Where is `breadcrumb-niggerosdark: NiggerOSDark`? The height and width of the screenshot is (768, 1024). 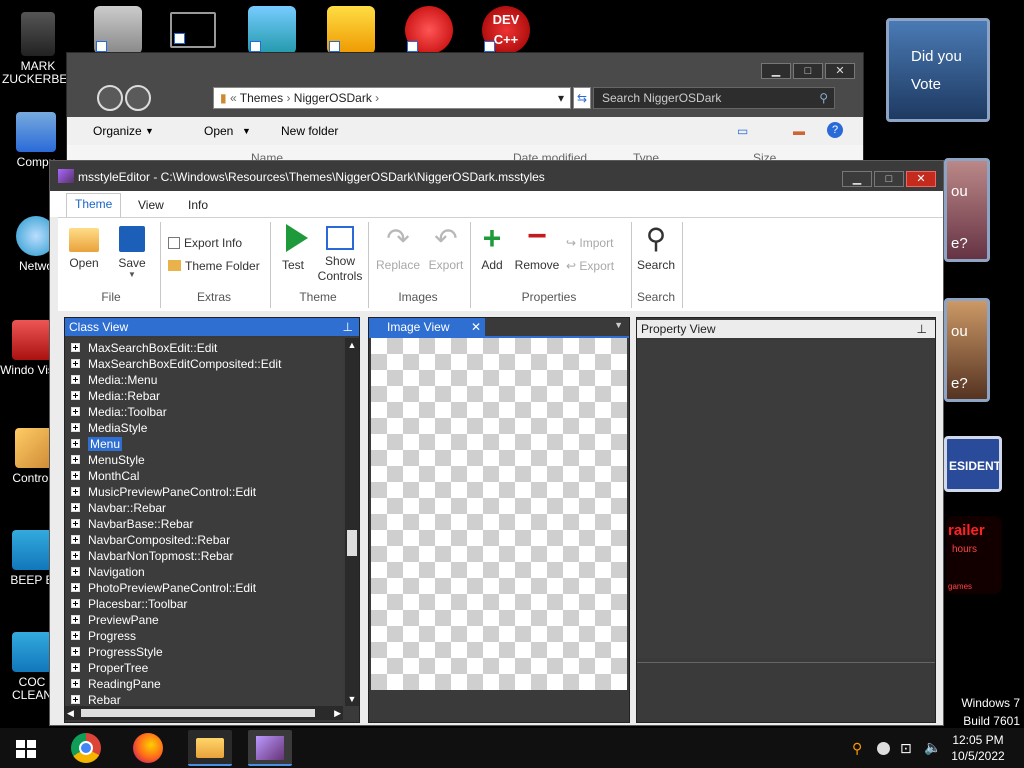 breadcrumb-niggerosdark: NiggerOSDark is located at coordinates (333, 98).